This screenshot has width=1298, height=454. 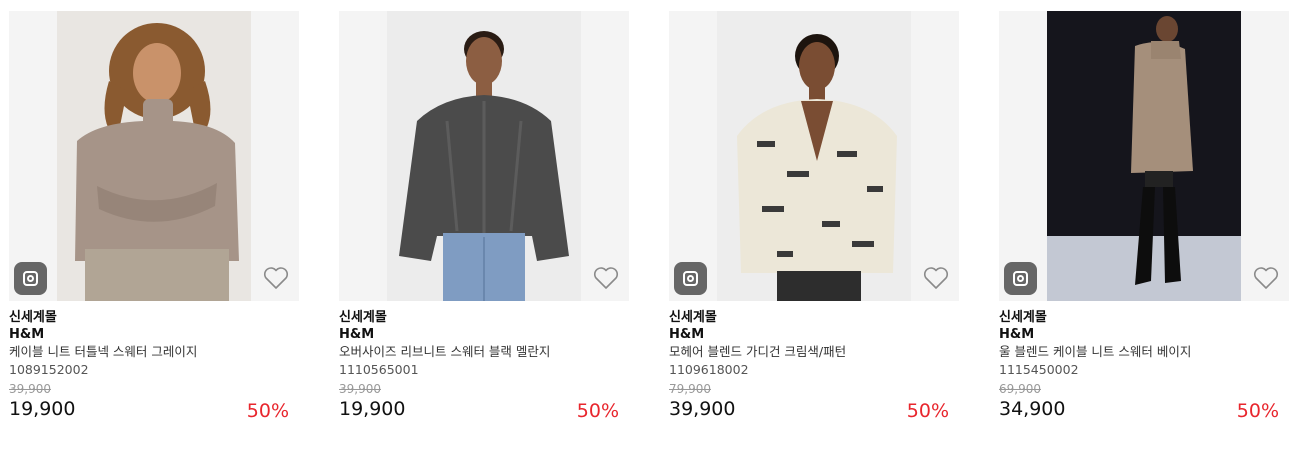 I want to click on product-code: 1110565001, so click(x=379, y=369).